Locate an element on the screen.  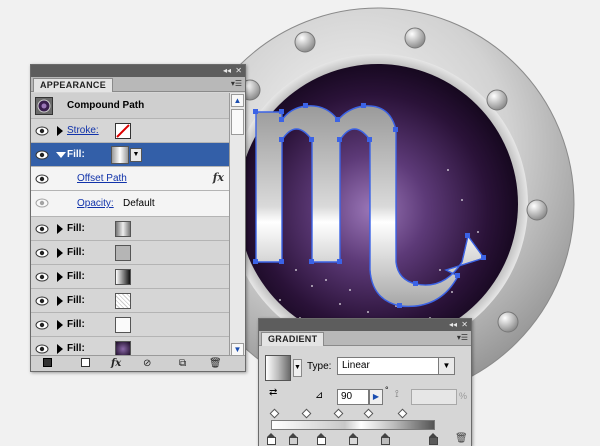
appearance-bottom-toolbar: fx ⊘ ⧉ 🗑 is located at coordinates (138, 363).